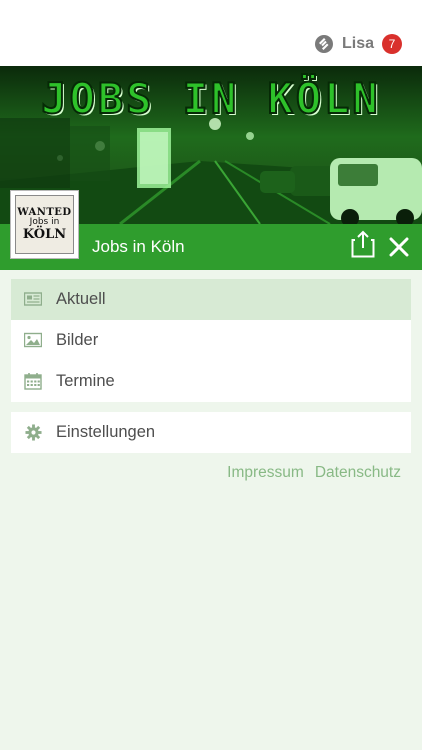 Image resolution: width=422 pixels, height=750 pixels. Describe the element at coordinates (106, 432) in the screenshot. I see `menu-label-einstellungen: Einstellungen` at that location.